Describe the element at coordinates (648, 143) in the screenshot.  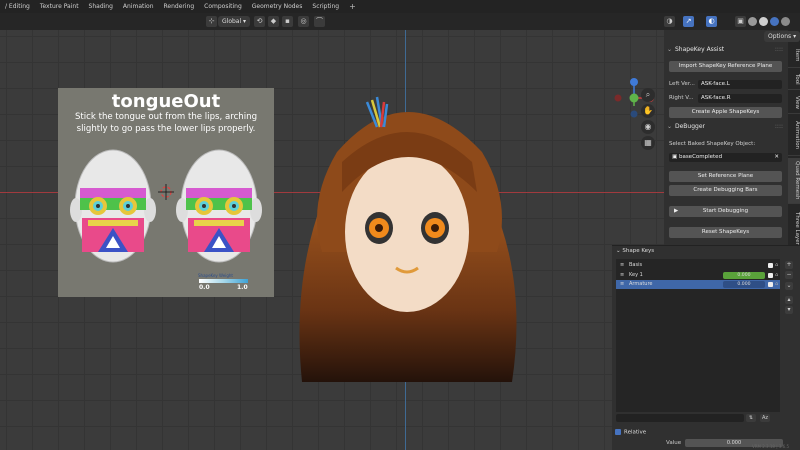
I see `perspective-grid-icon: ▦` at that location.